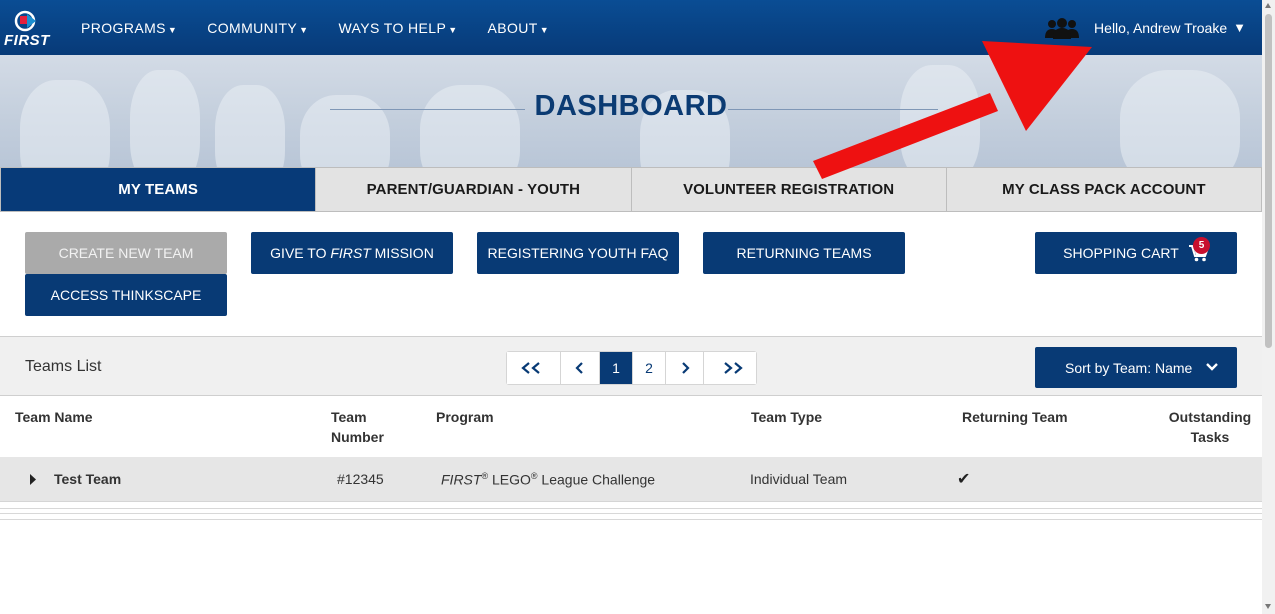  What do you see at coordinates (63, 366) in the screenshot?
I see `teams-list-title: Teams List` at bounding box center [63, 366].